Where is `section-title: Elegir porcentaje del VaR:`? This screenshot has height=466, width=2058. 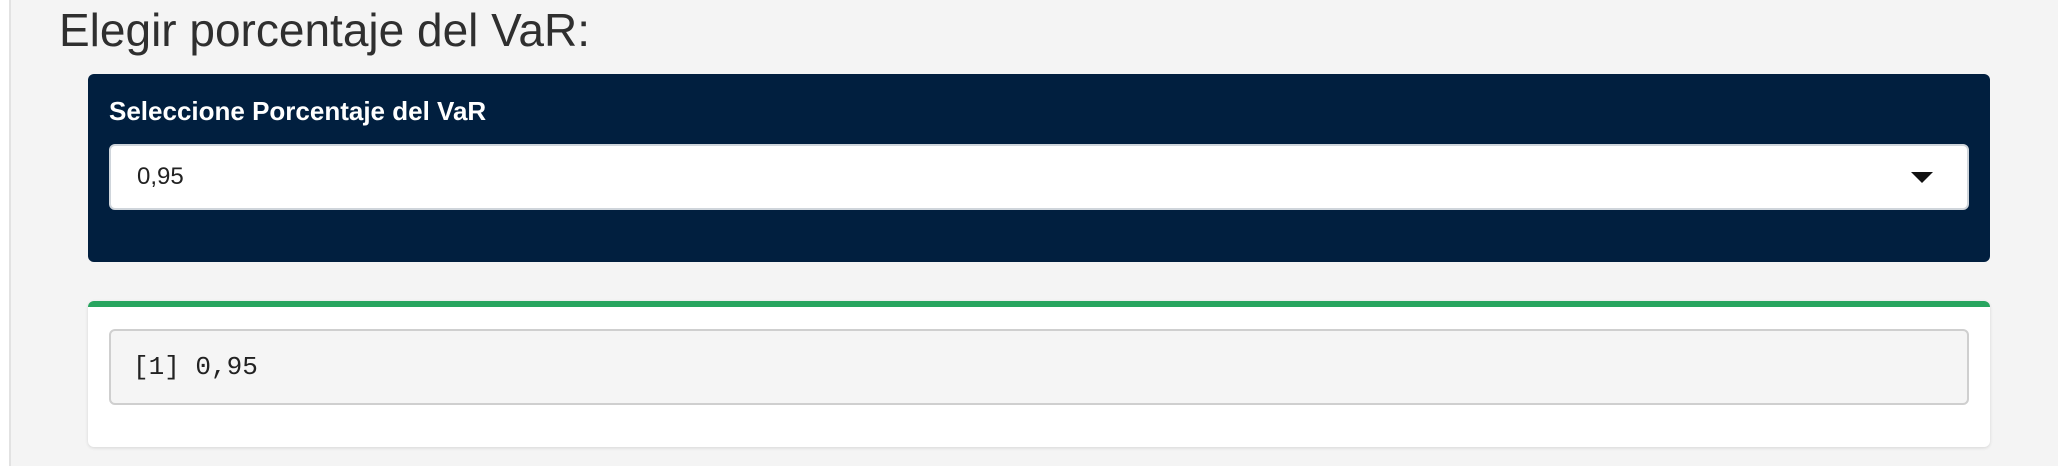 section-title: Elegir porcentaje del VaR: is located at coordinates (324, 30).